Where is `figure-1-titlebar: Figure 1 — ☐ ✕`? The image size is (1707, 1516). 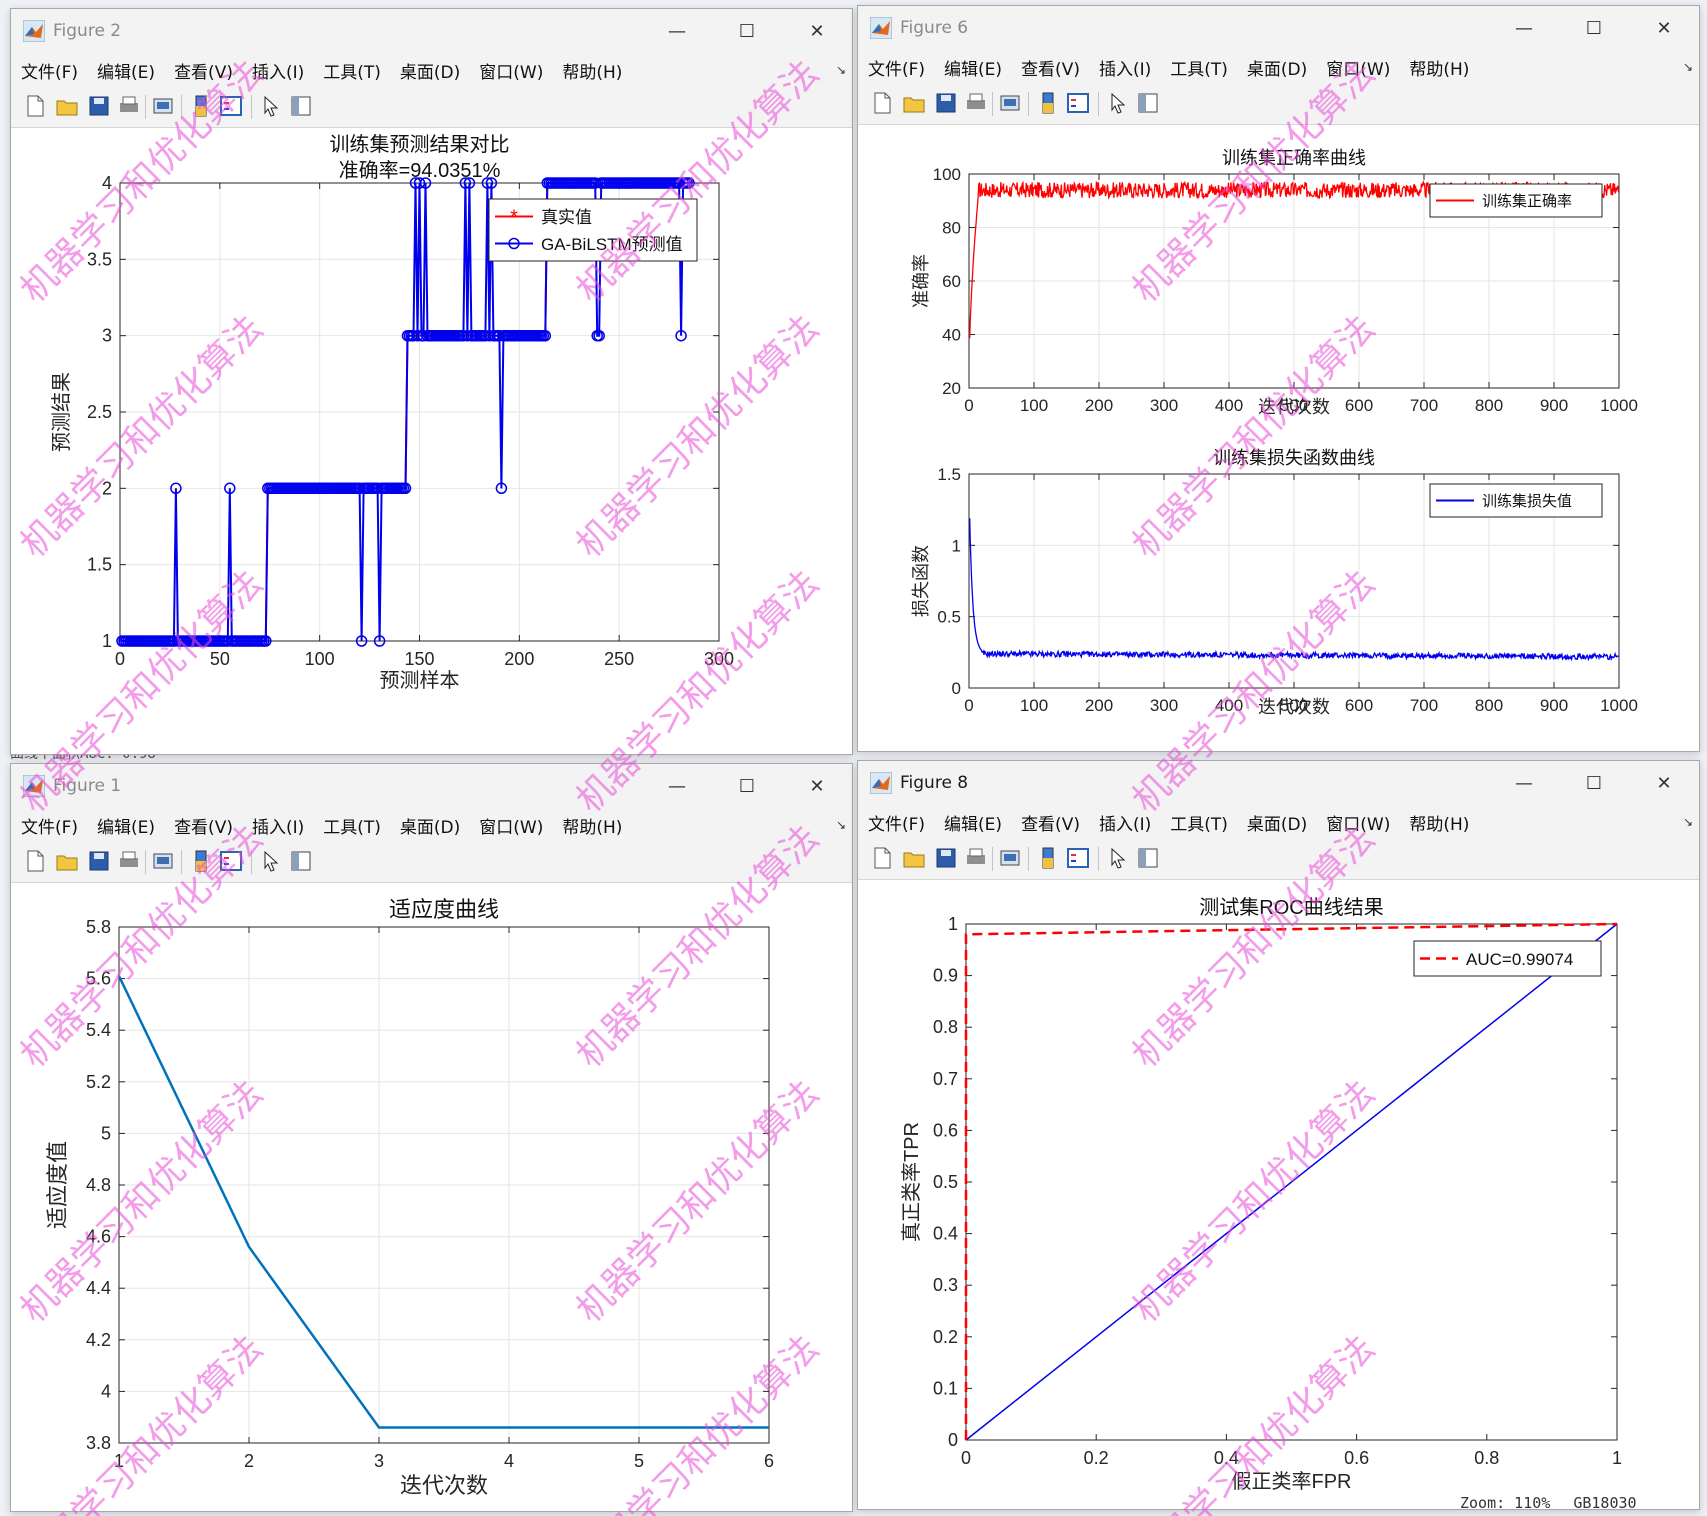 figure-1-titlebar: Figure 1 — ☐ ✕ is located at coordinates (431, 786).